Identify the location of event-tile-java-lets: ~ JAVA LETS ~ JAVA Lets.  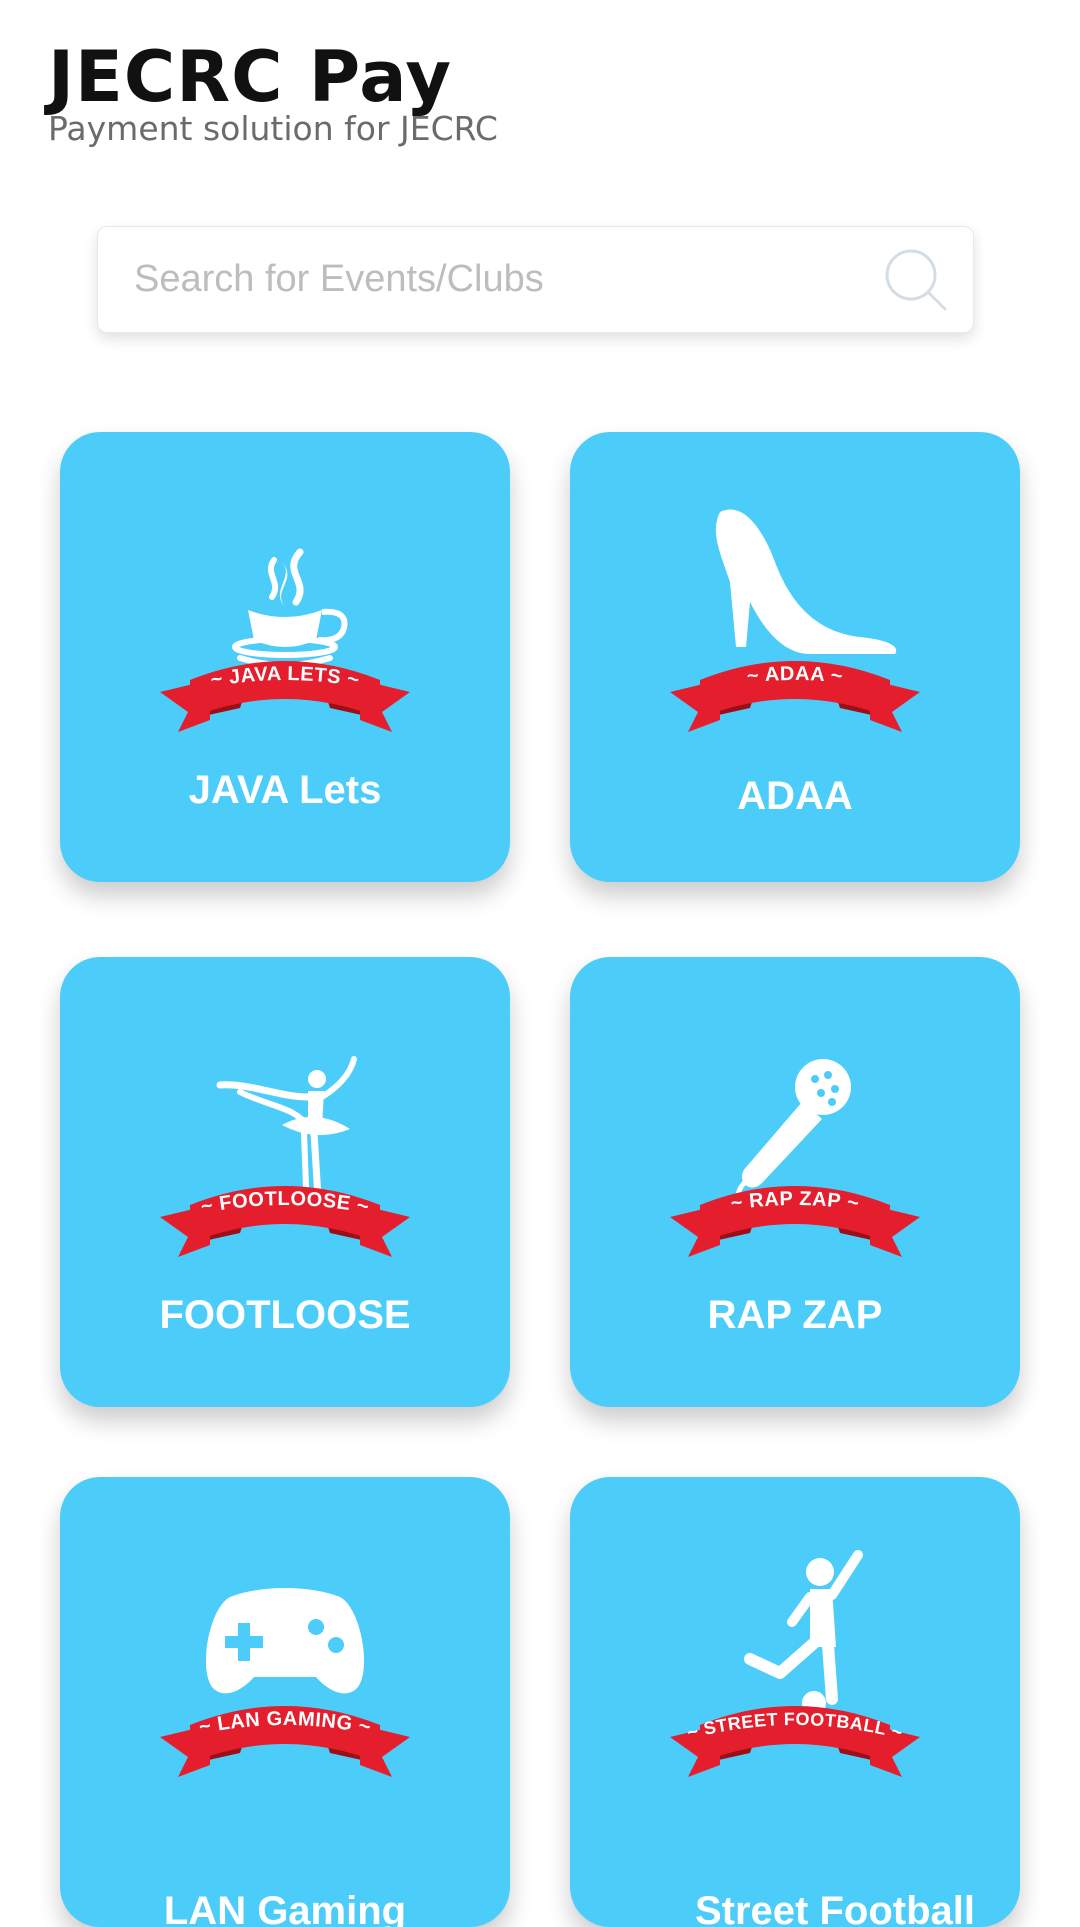
(285, 657).